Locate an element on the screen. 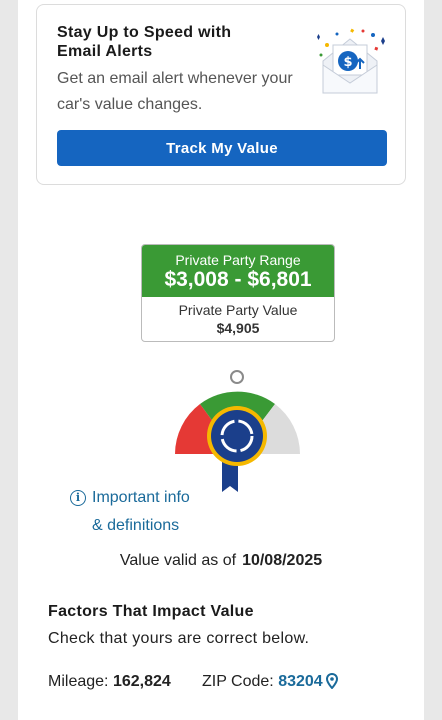 This screenshot has width=442, height=720. value-validity: Value valid as of 10/08/2025 is located at coordinates (221, 561).